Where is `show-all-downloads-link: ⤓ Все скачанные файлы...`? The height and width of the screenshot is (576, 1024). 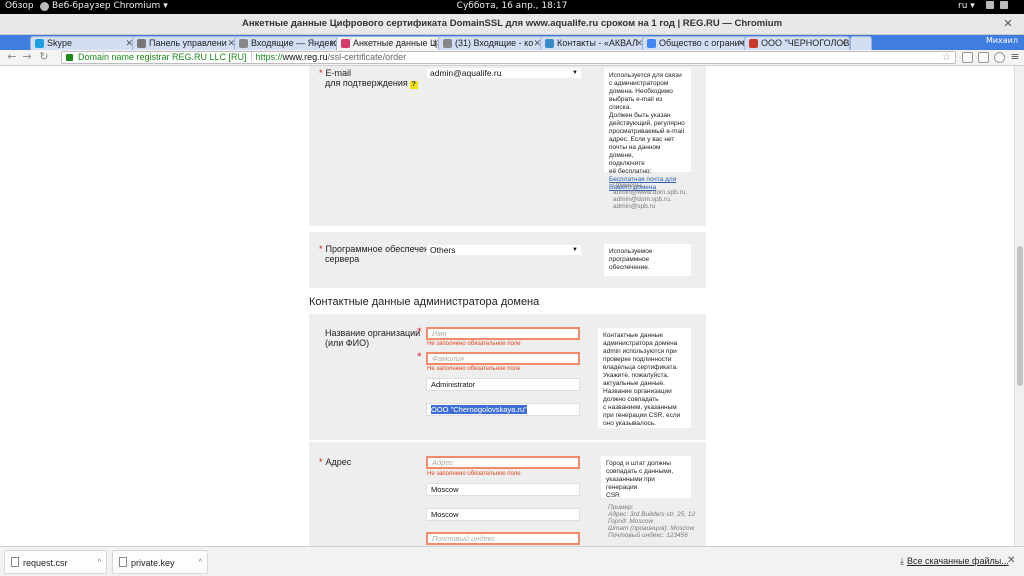 show-all-downloads-link: ⤓ Все скачанные файлы... is located at coordinates (954, 561).